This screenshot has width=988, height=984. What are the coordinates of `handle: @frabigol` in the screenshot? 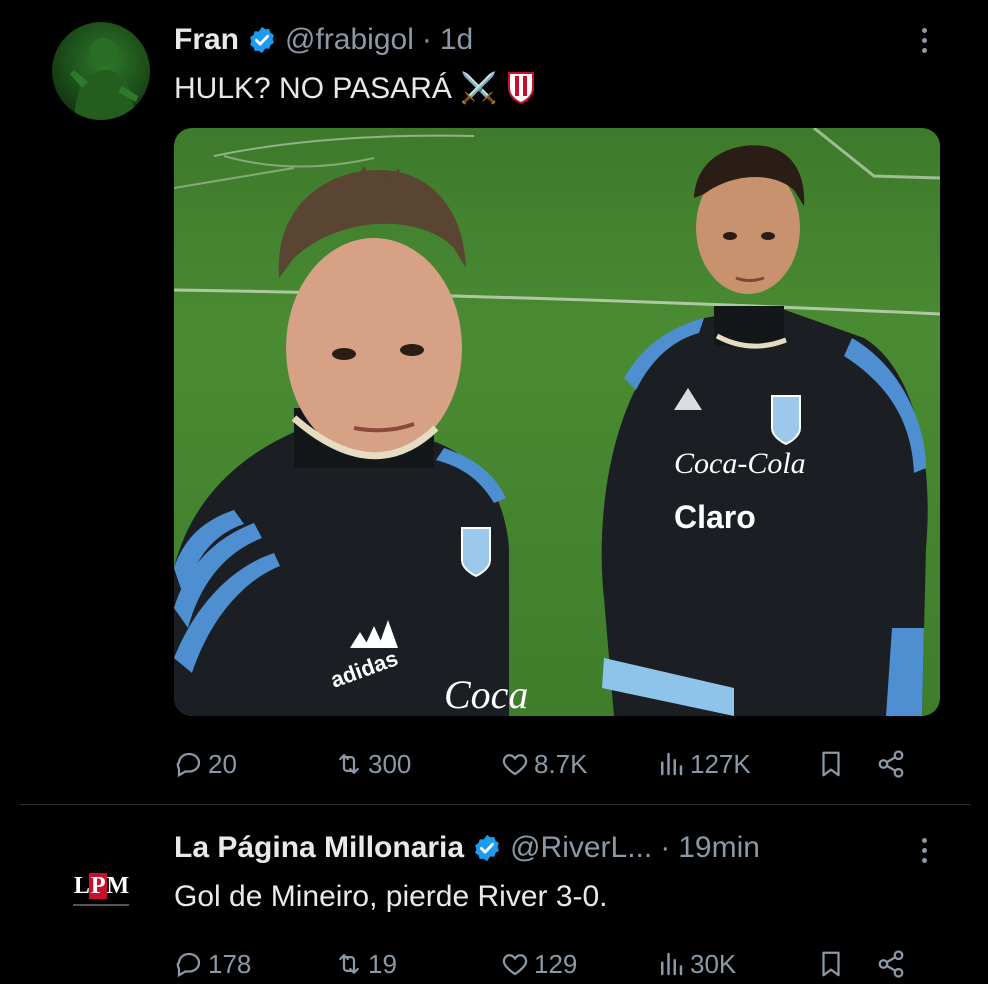 It's located at (349, 40).